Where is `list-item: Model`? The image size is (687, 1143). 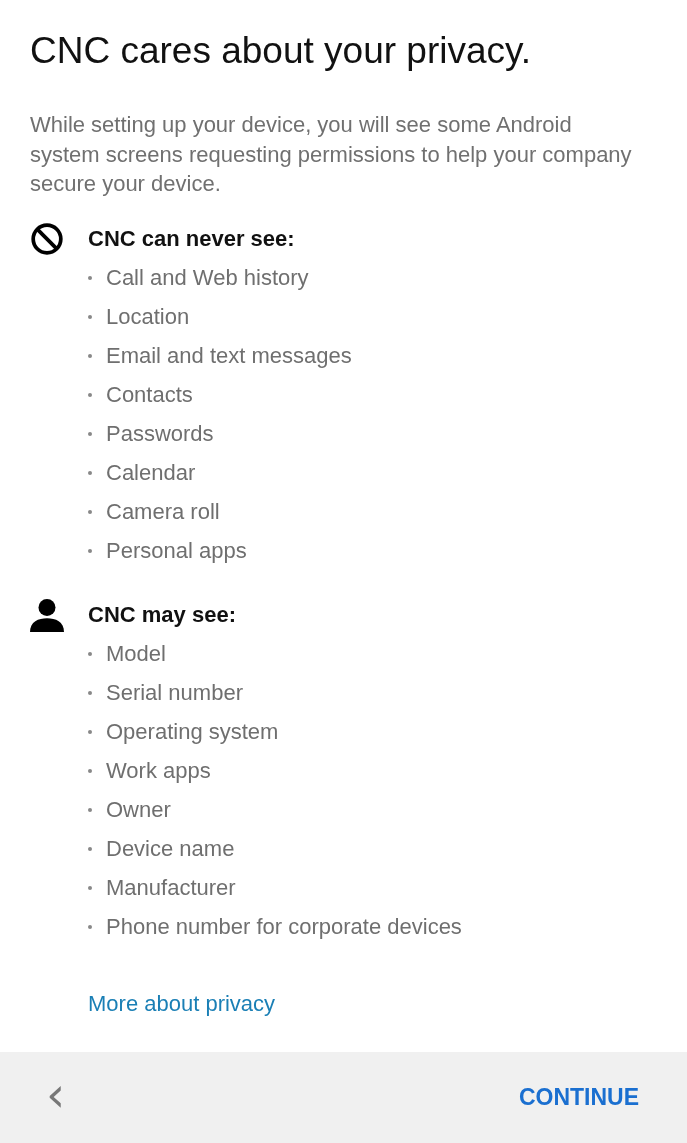 list-item: Model is located at coordinates (136, 654).